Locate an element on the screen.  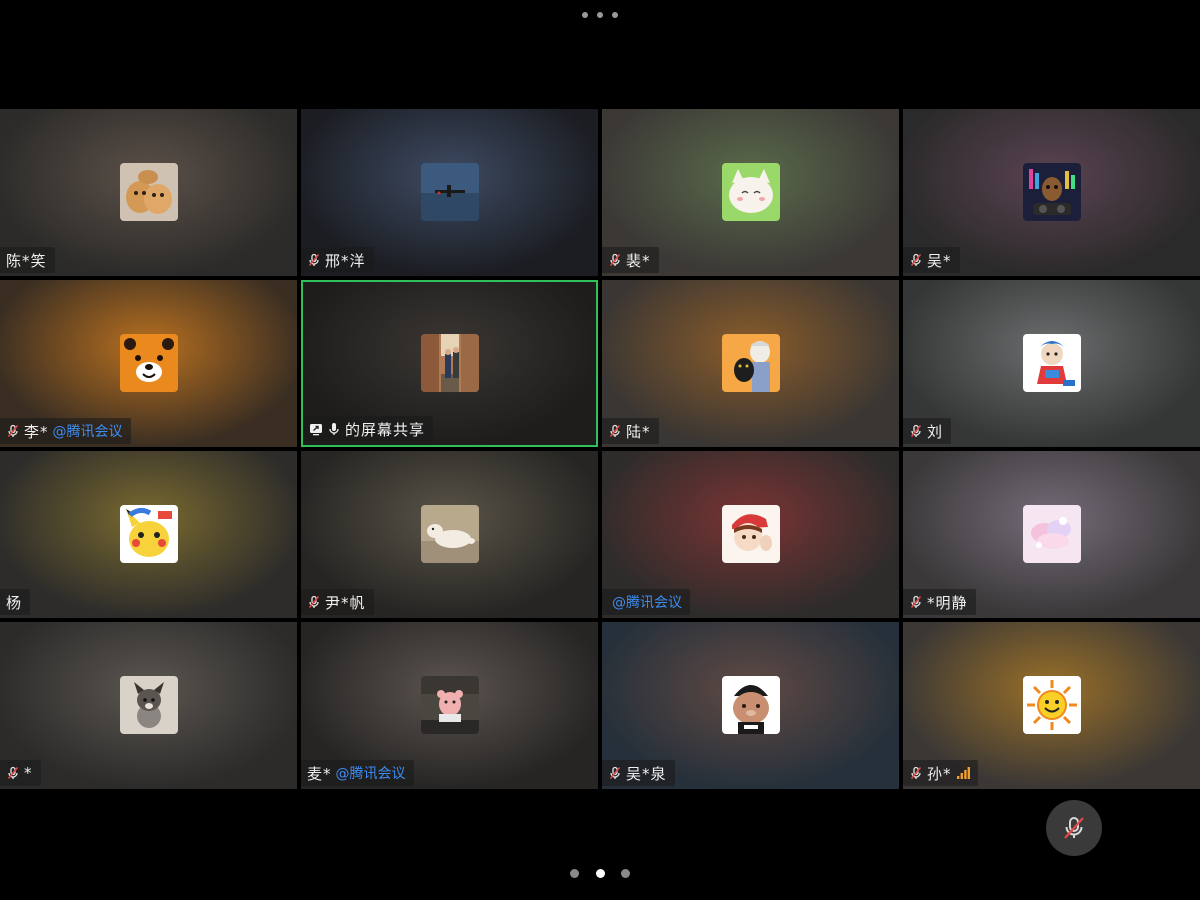
pink-art is located at coordinates (1051, 534).